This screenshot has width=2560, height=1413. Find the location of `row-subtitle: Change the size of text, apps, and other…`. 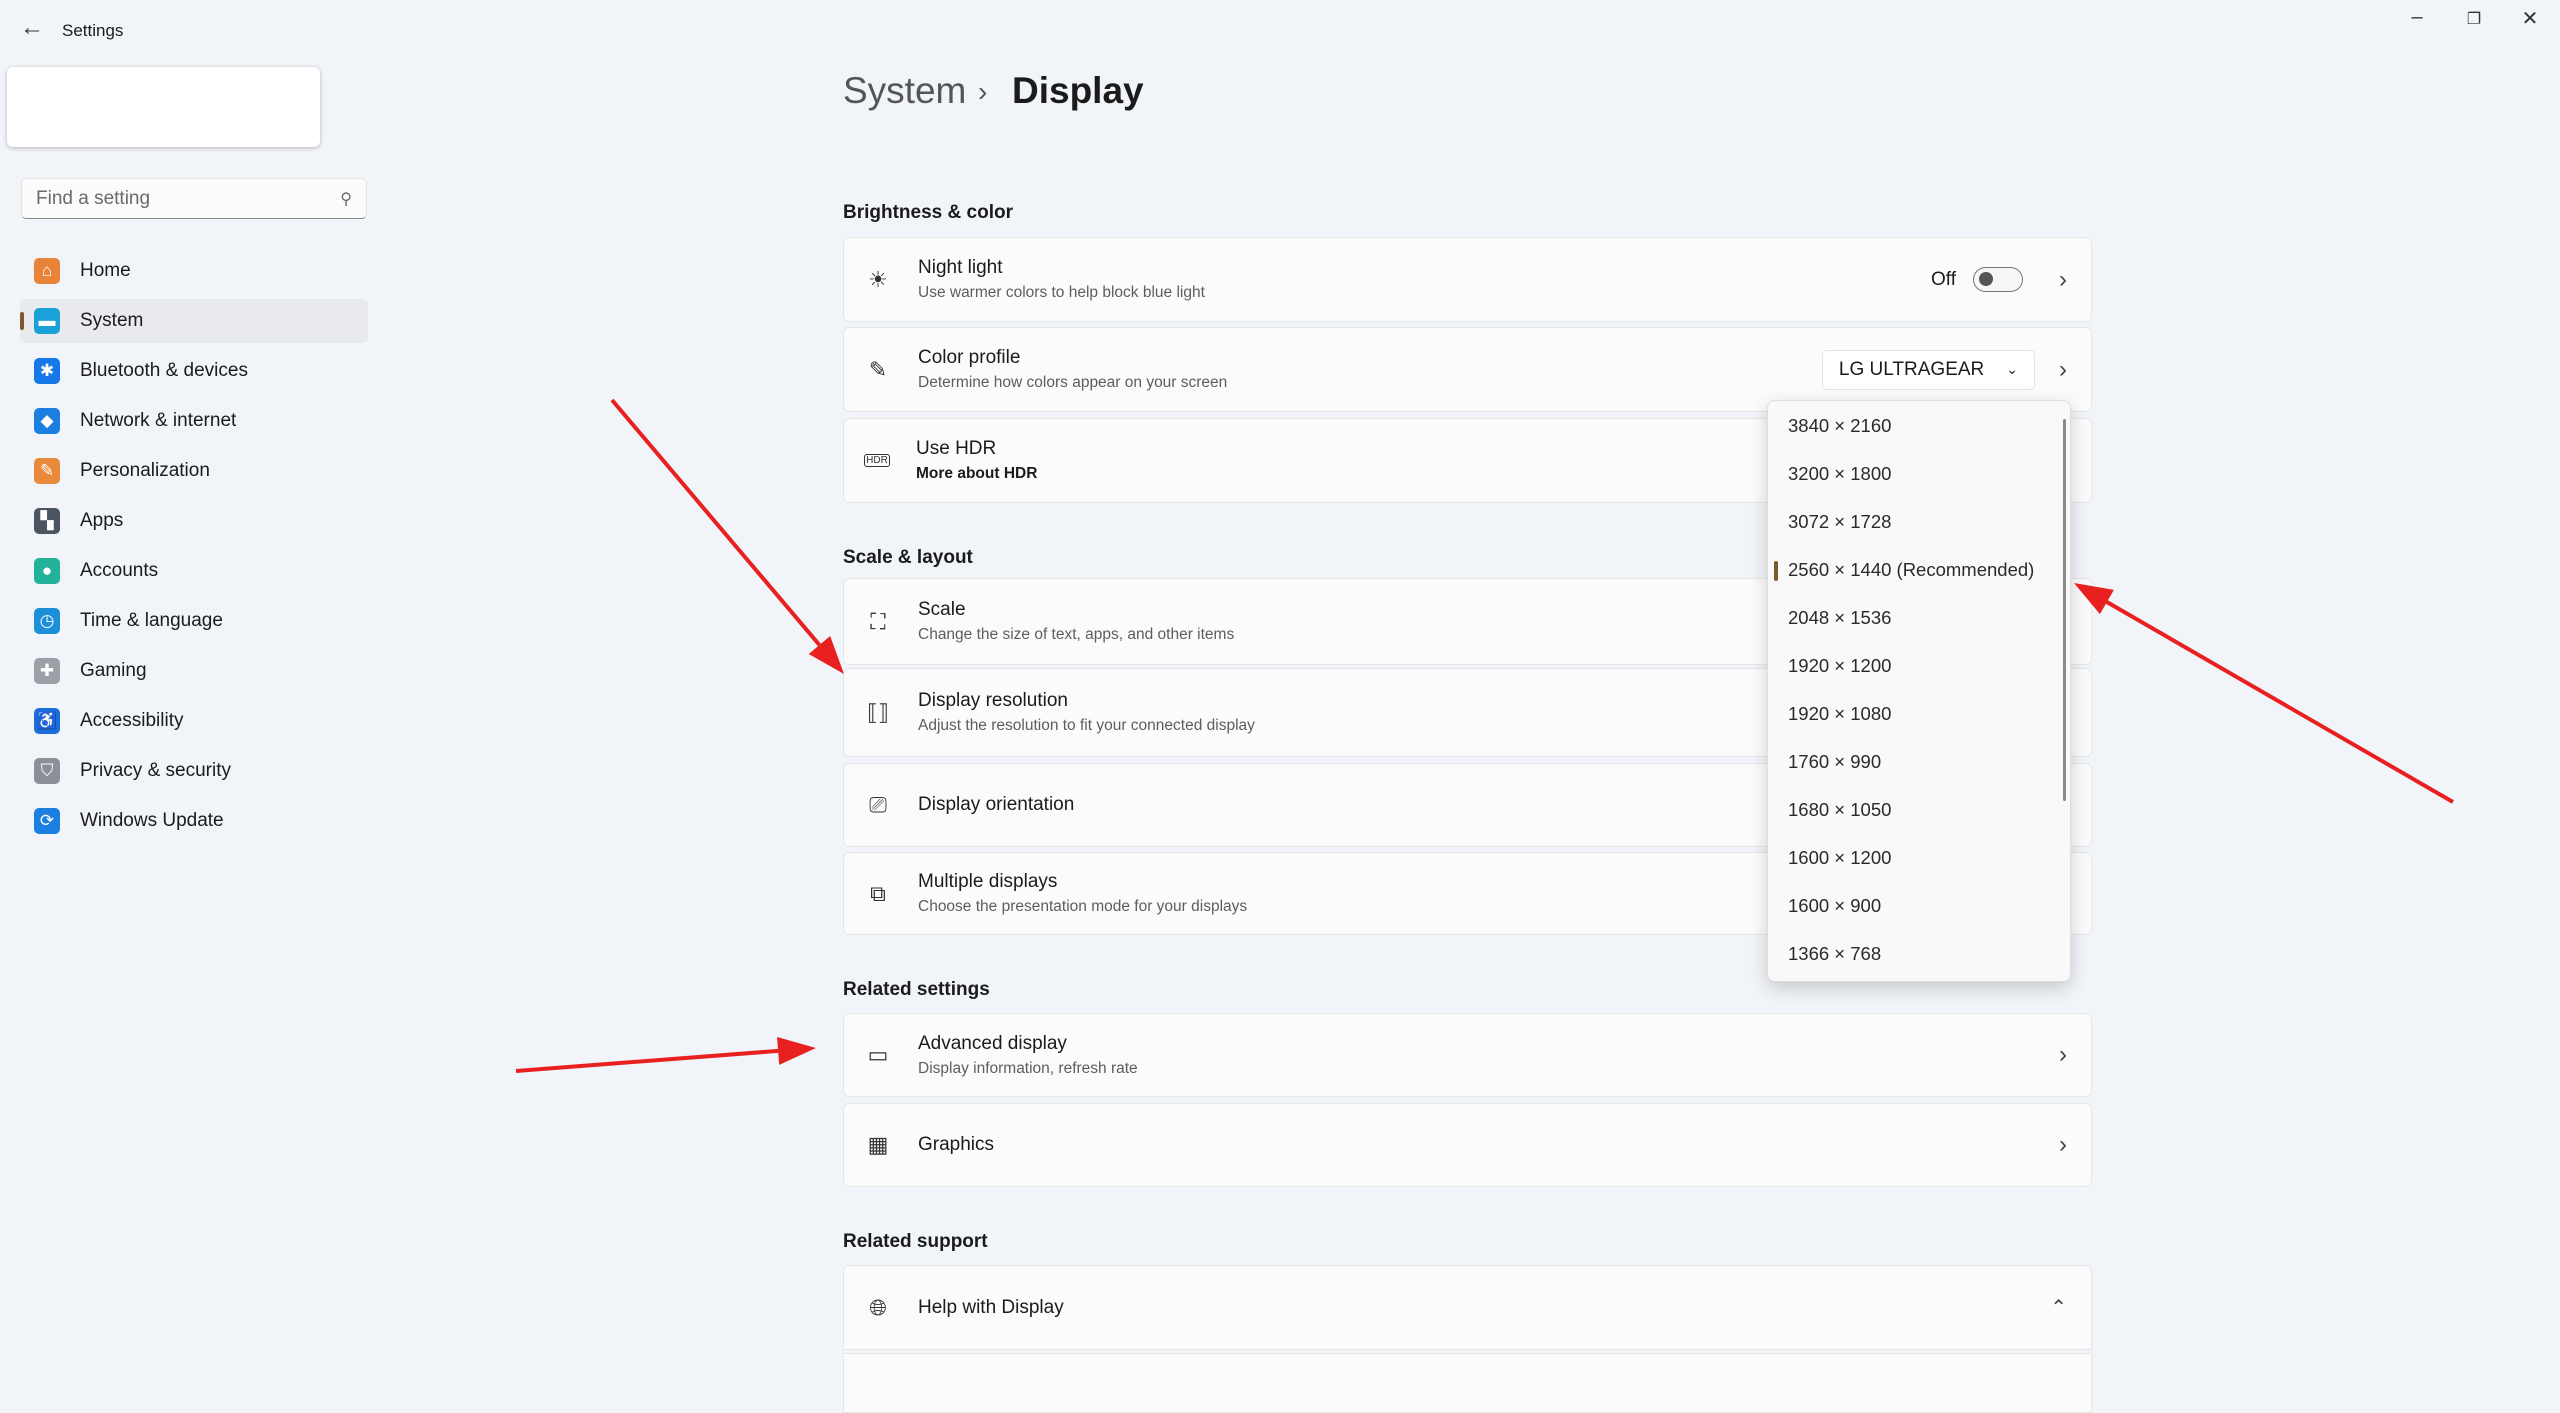

row-subtitle: Change the size of text, apps, and other… is located at coordinates (1076, 634).